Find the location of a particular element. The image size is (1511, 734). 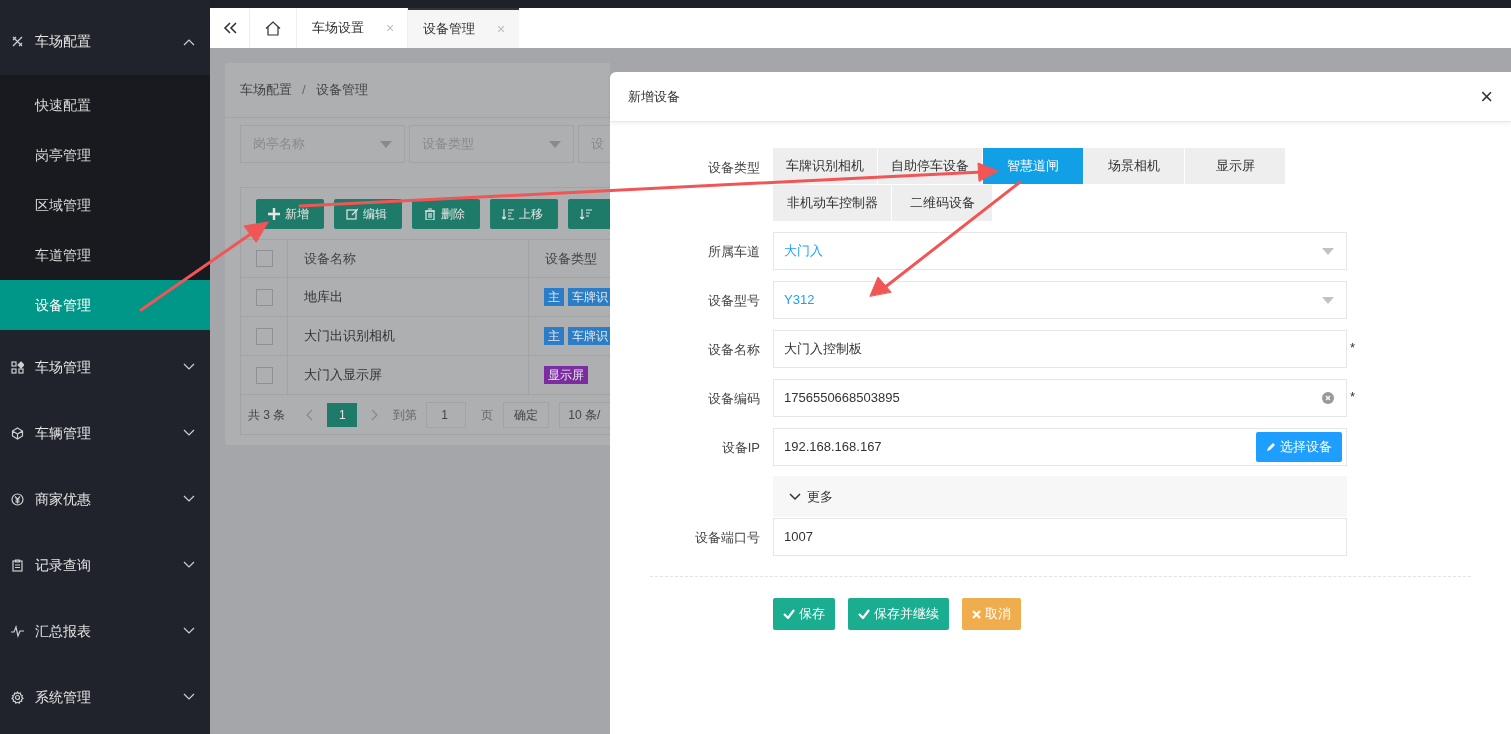

page-number: 1 is located at coordinates (342, 414).